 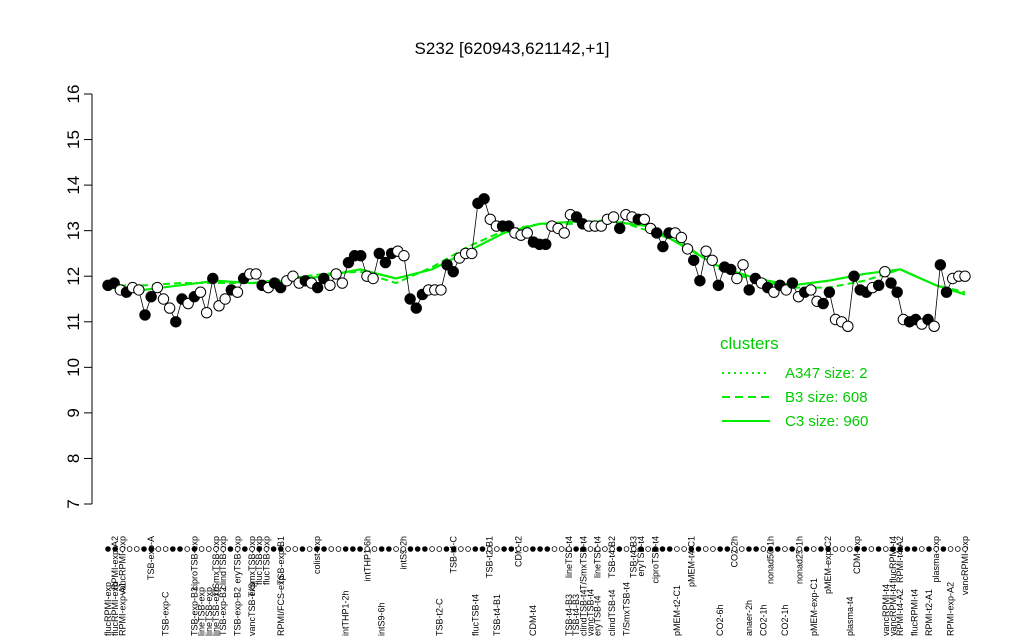 What do you see at coordinates (627, 609) in the screenshot?
I see `x-bottom-label: T/SmxTSB-t4` at bounding box center [627, 609].